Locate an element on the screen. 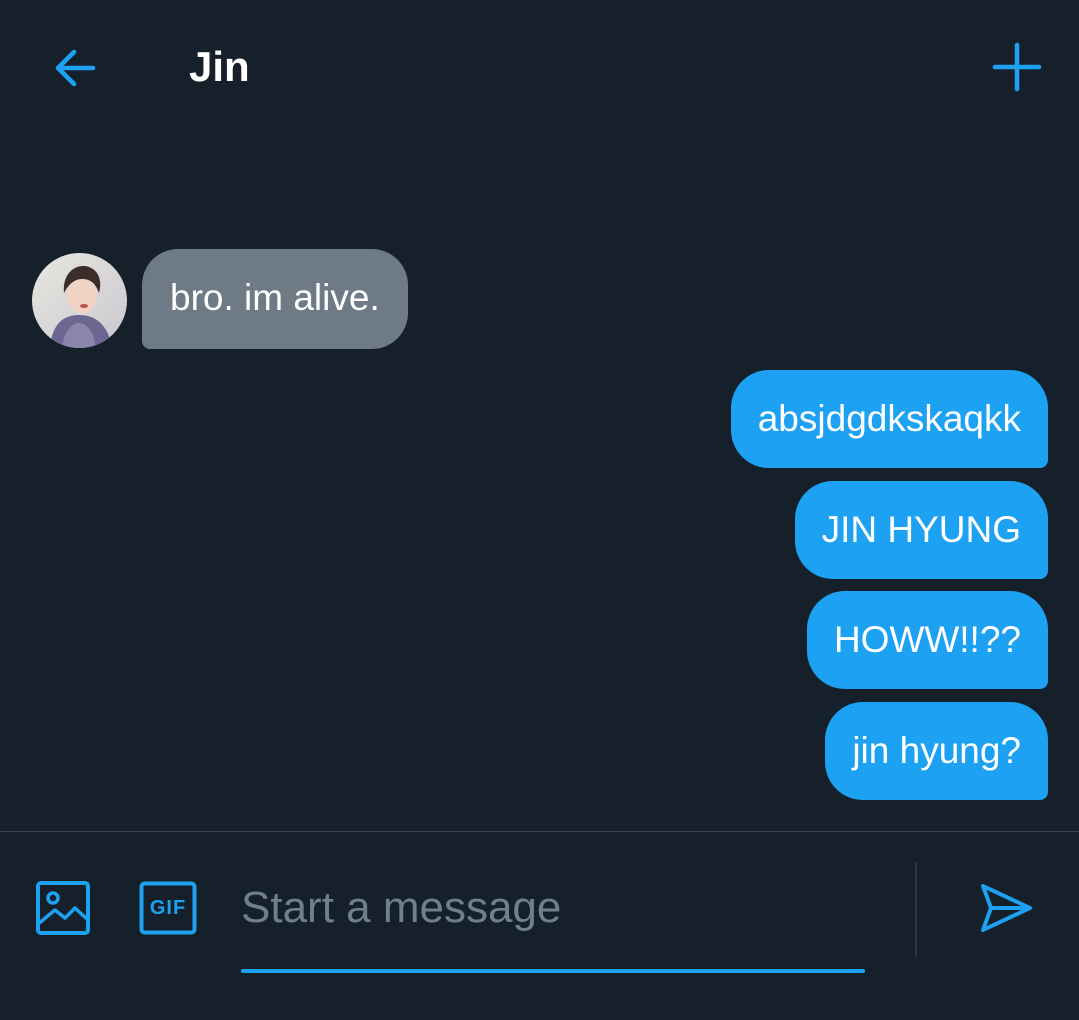  back-button is located at coordinates (74, 68).